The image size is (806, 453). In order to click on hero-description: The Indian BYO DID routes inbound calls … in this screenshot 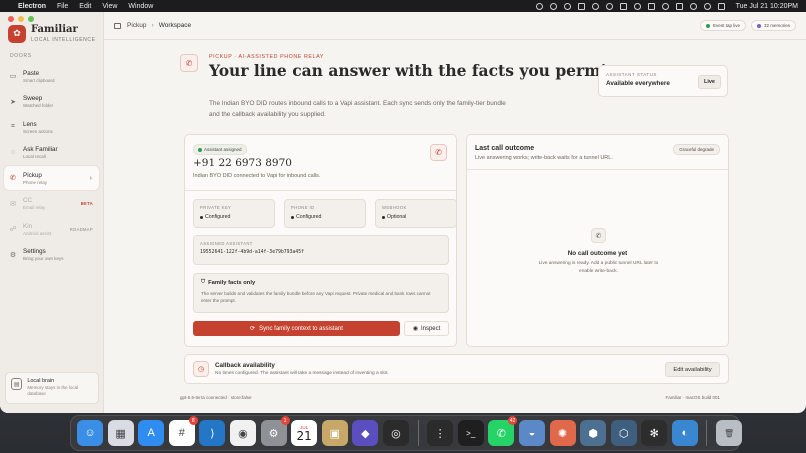, I will do `click(357, 109)`.